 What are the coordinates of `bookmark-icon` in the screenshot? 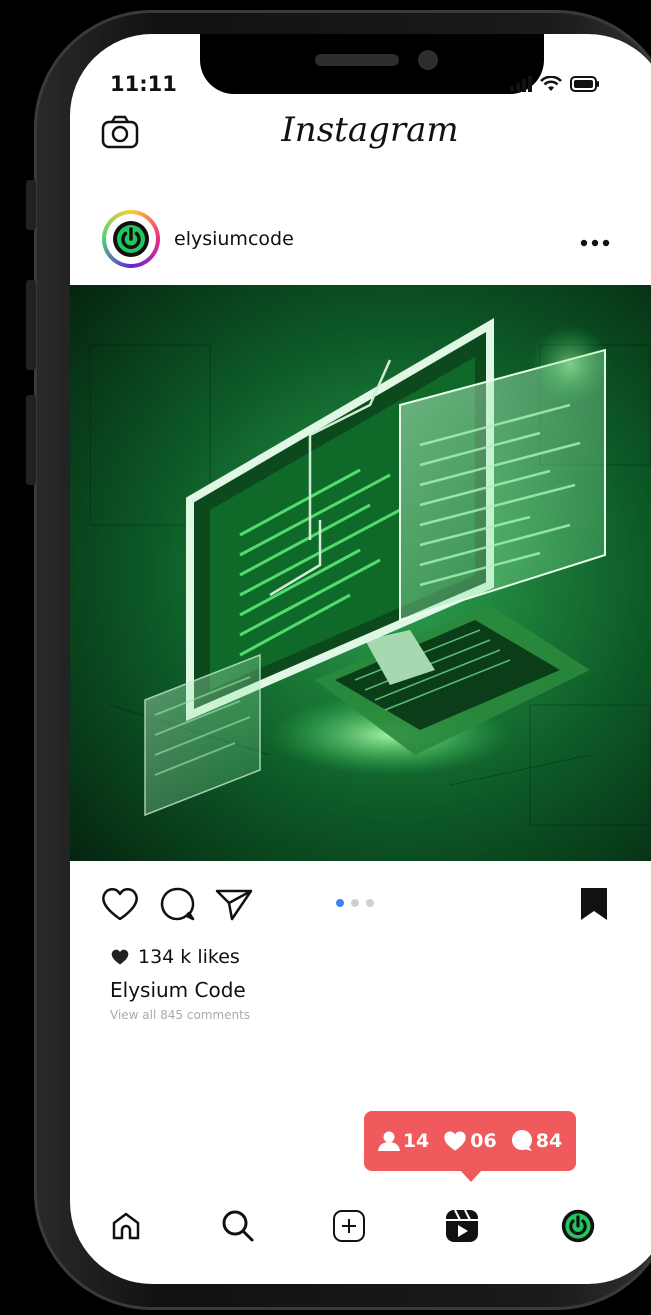 It's located at (594, 906).